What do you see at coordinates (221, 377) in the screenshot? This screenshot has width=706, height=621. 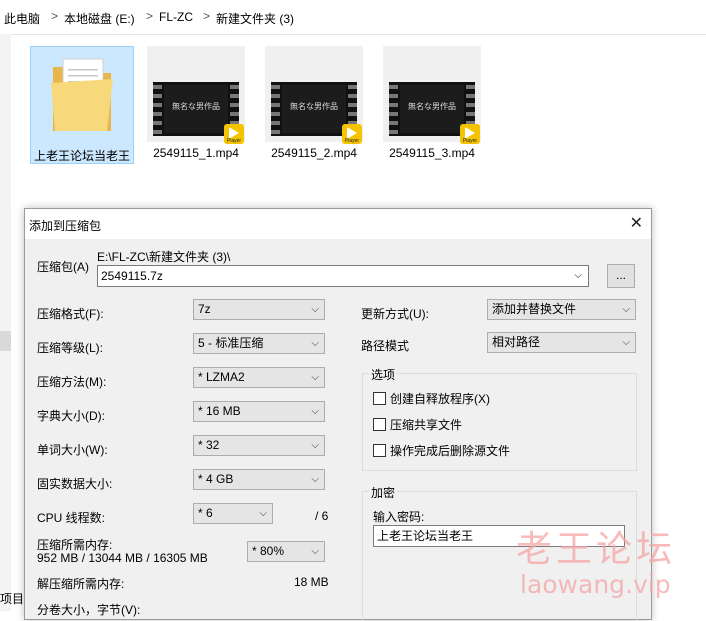 I see `method-value: * LZMA2` at bounding box center [221, 377].